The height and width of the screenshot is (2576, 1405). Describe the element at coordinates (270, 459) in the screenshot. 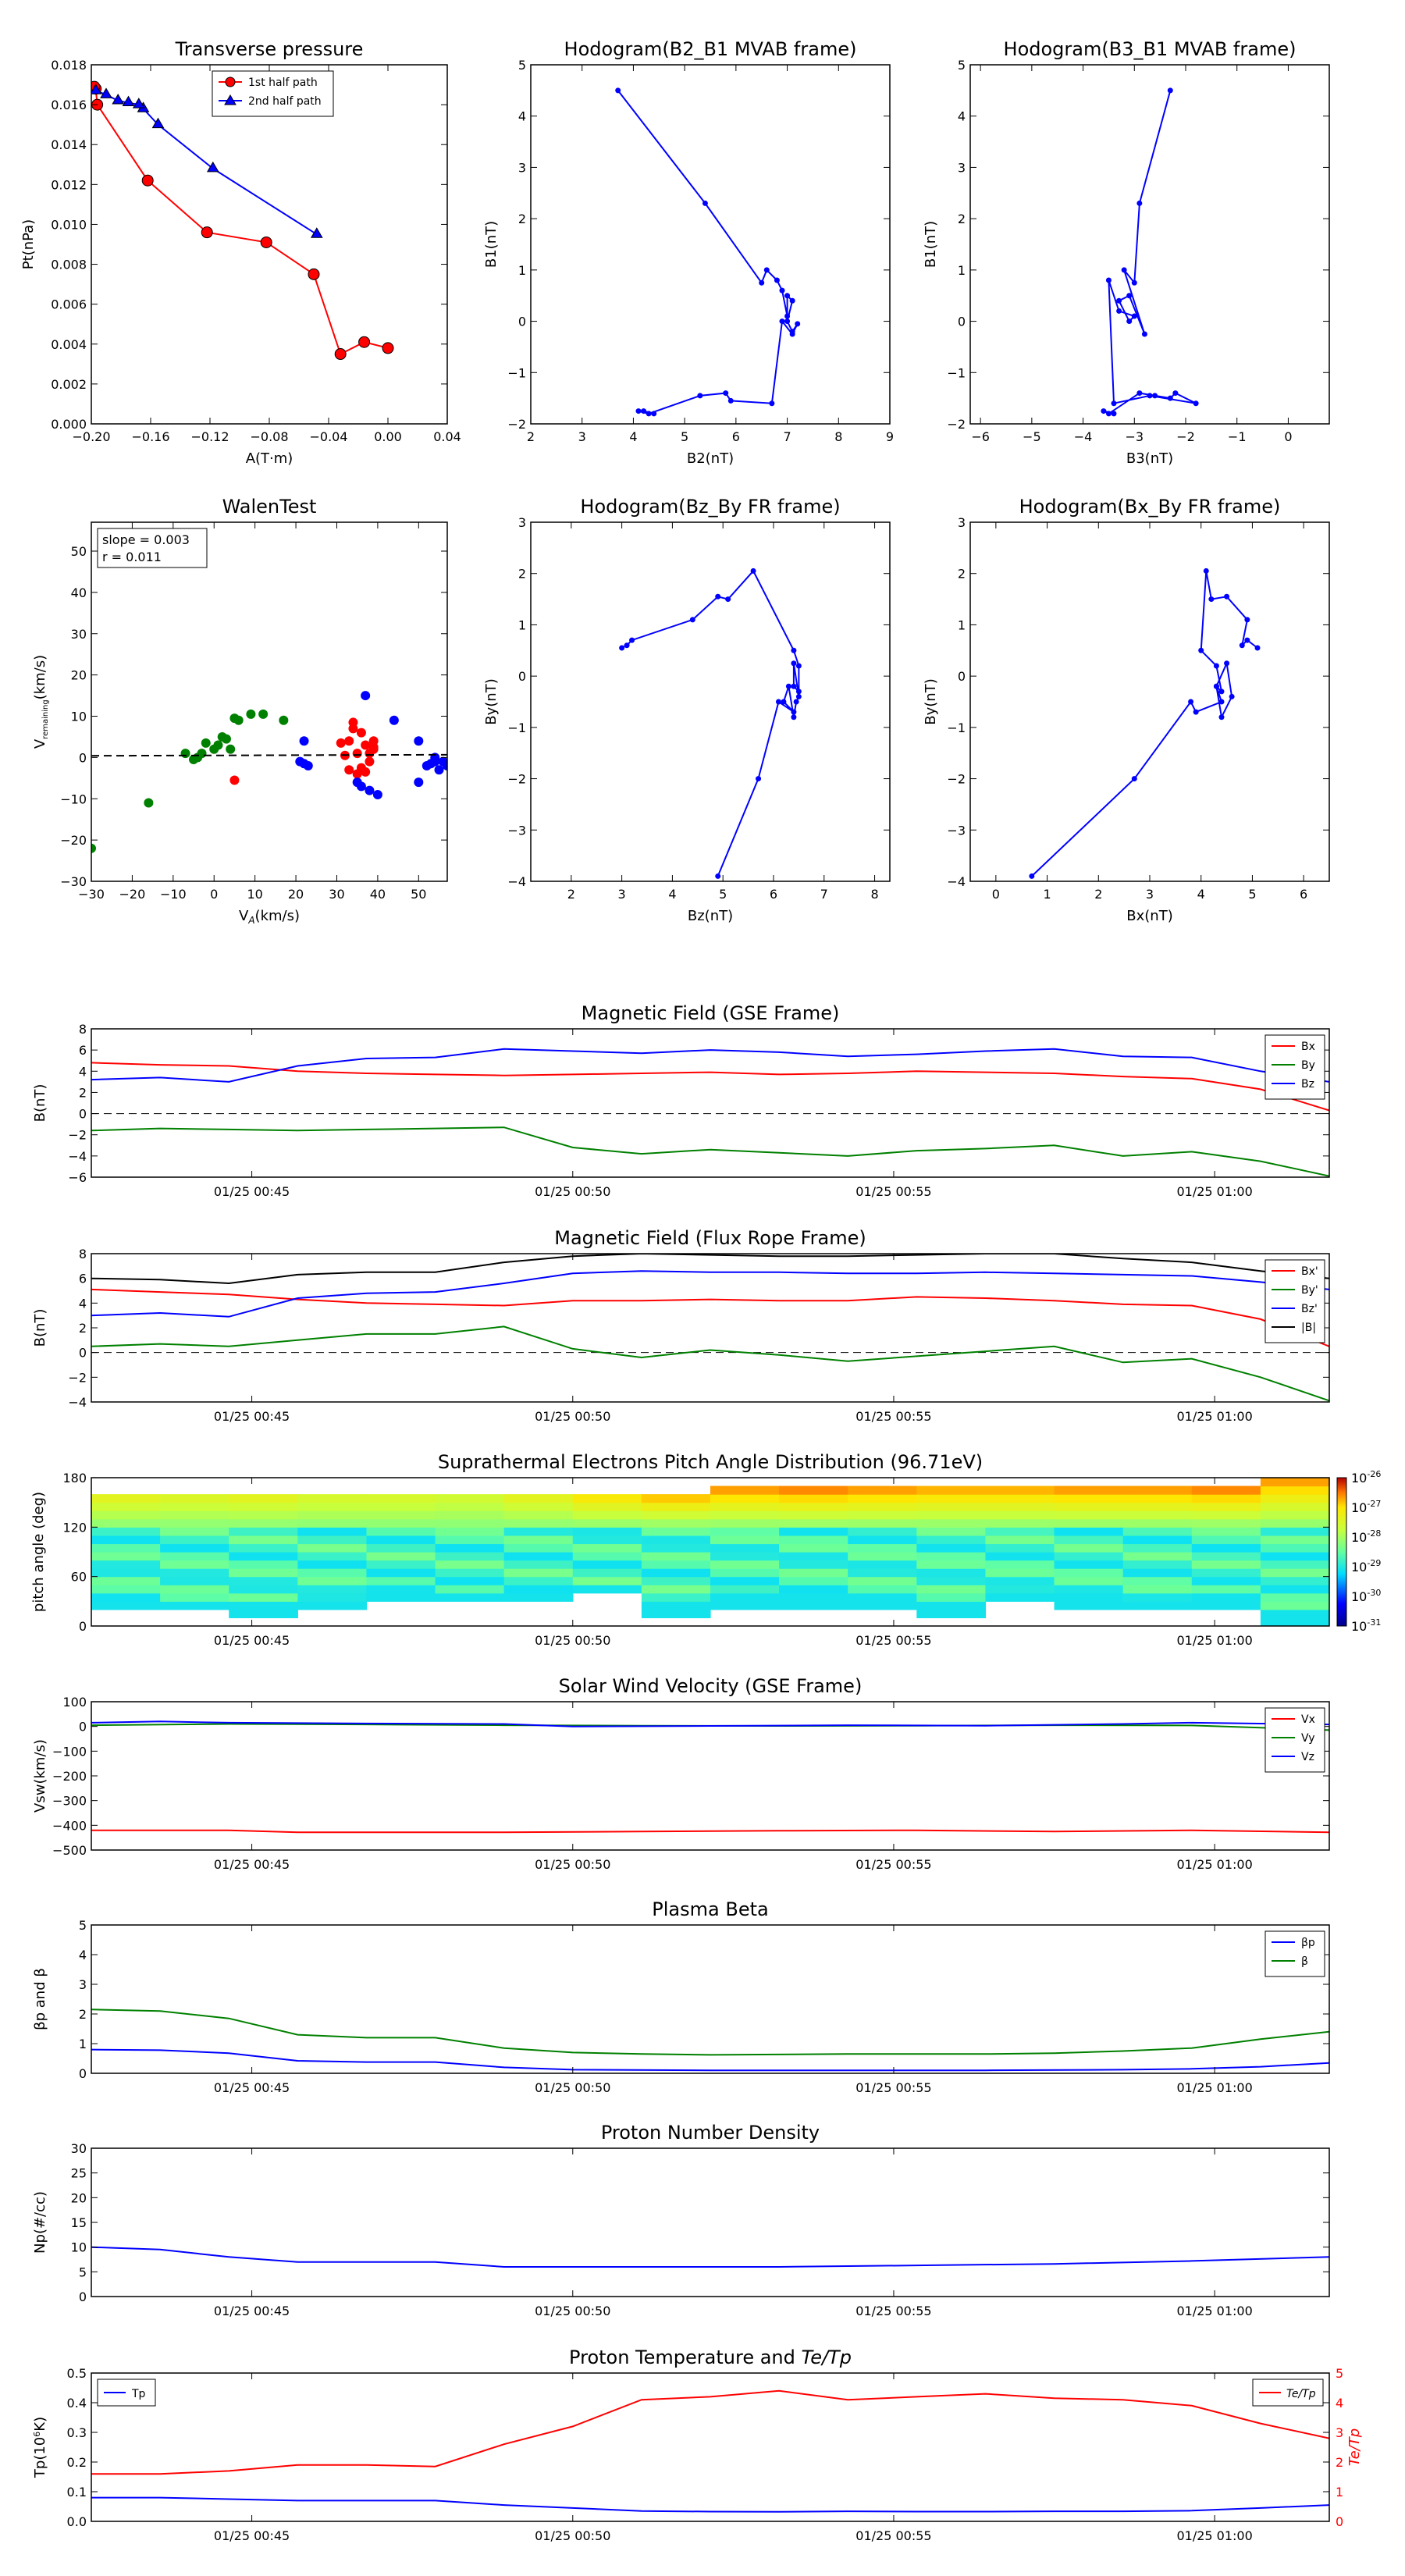

I see `x-axis-label: A(T·m)` at that location.